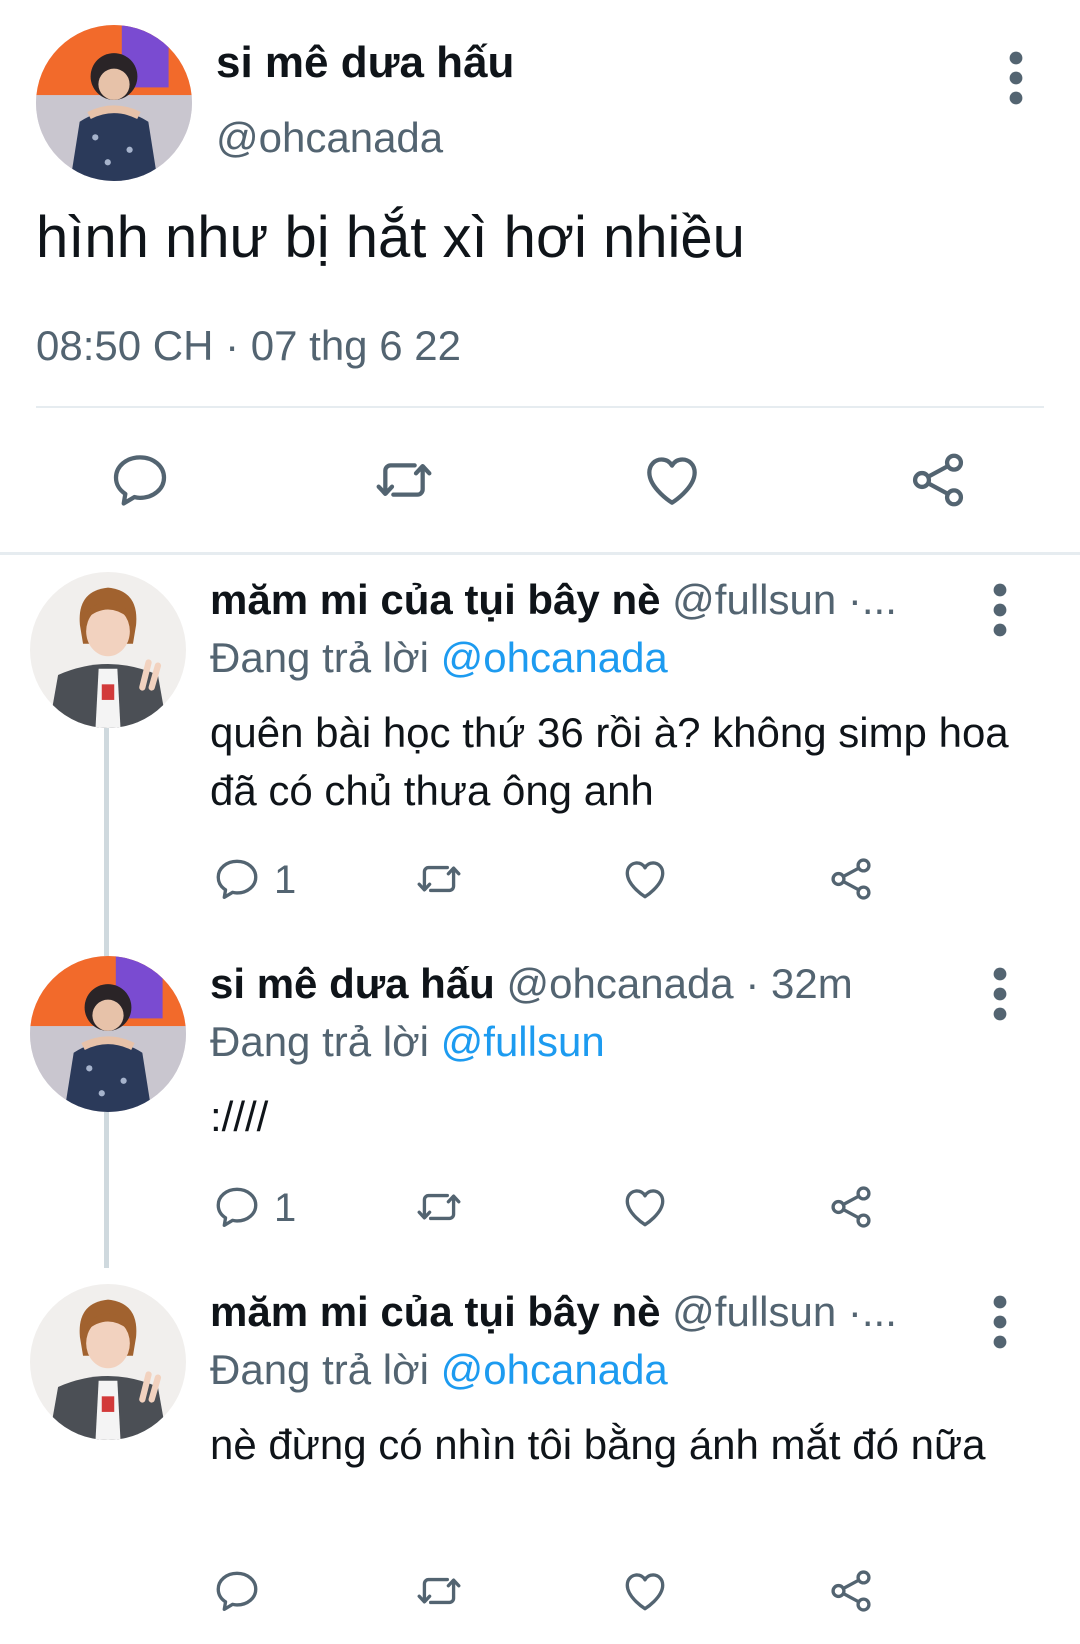 The height and width of the screenshot is (1644, 1080). I want to click on author-handle-time: @ohcanada · 32m, so click(680, 983).